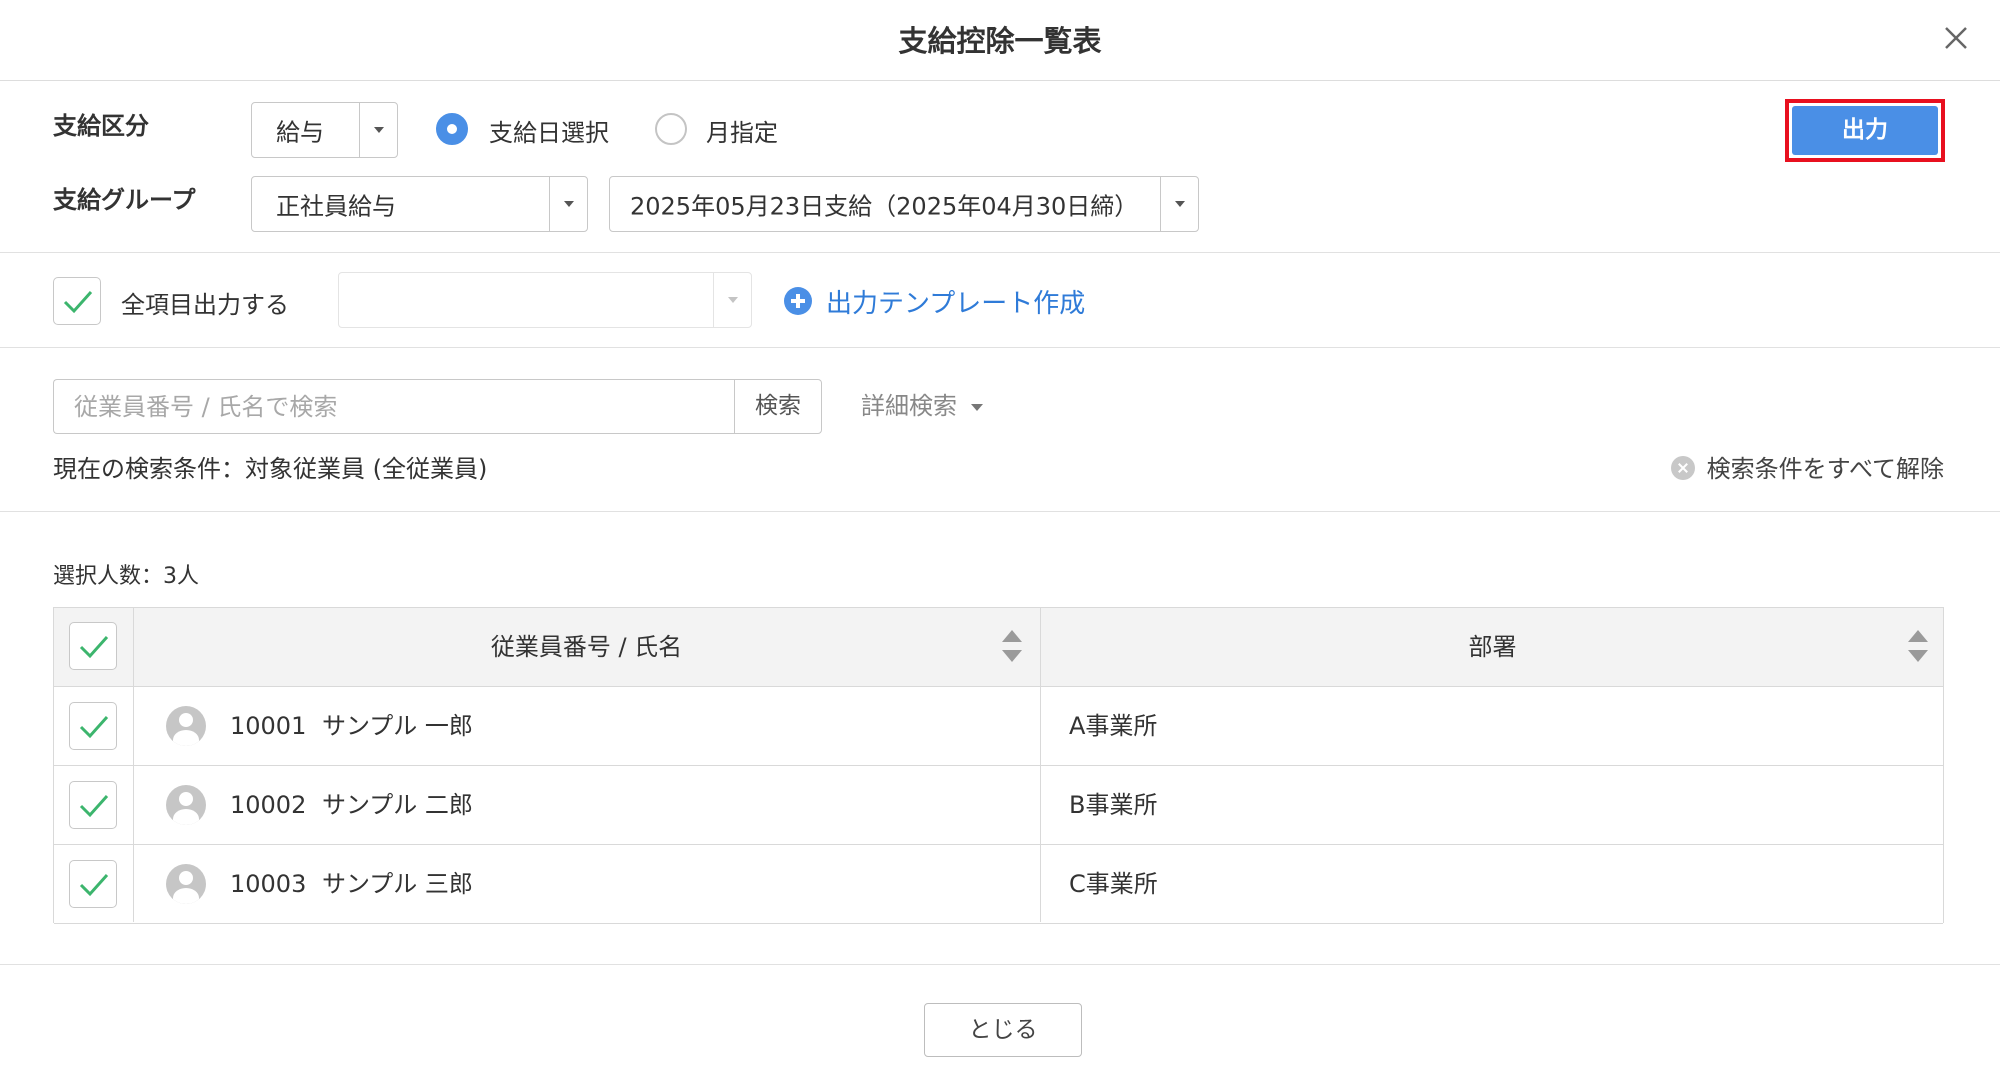 This screenshot has width=2000, height=1087. I want to click on employee-name: サンプル 三郎, so click(397, 884).